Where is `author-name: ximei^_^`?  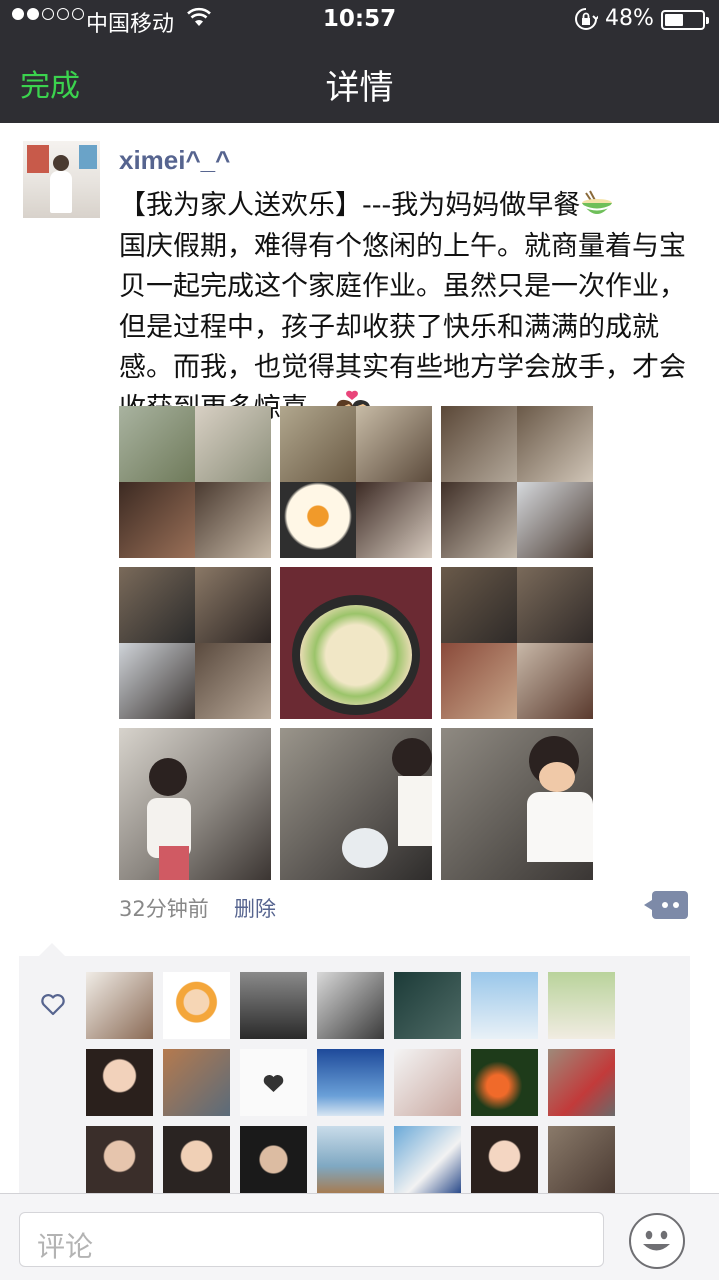
author-name: ximei^_^ is located at coordinates (174, 160).